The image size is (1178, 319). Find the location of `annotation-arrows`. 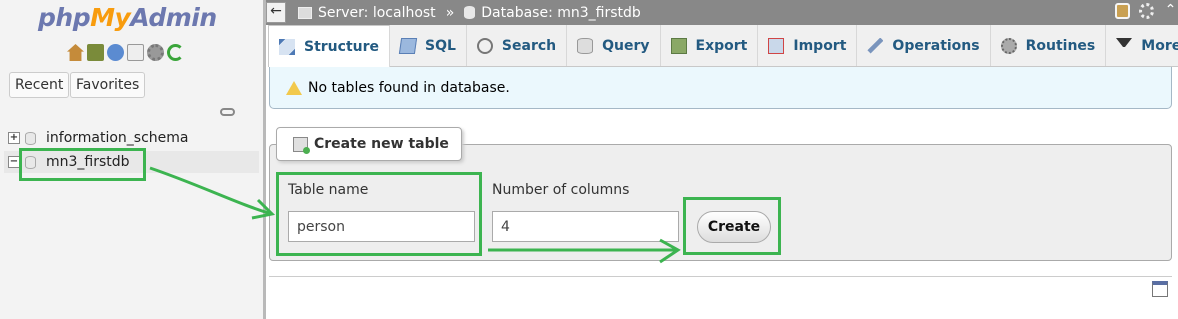

annotation-arrows is located at coordinates (415, 215).